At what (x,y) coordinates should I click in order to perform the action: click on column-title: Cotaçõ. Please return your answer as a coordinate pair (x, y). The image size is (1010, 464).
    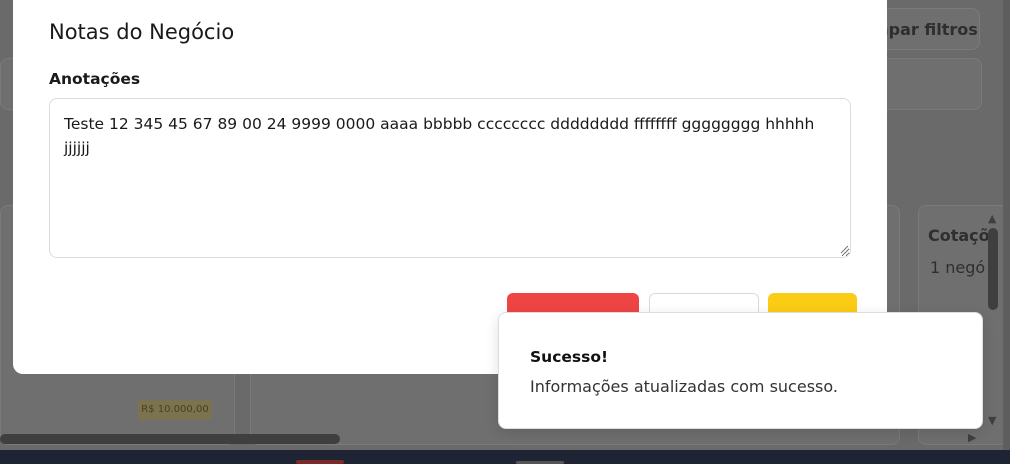
    Looking at the image, I should click on (959, 235).